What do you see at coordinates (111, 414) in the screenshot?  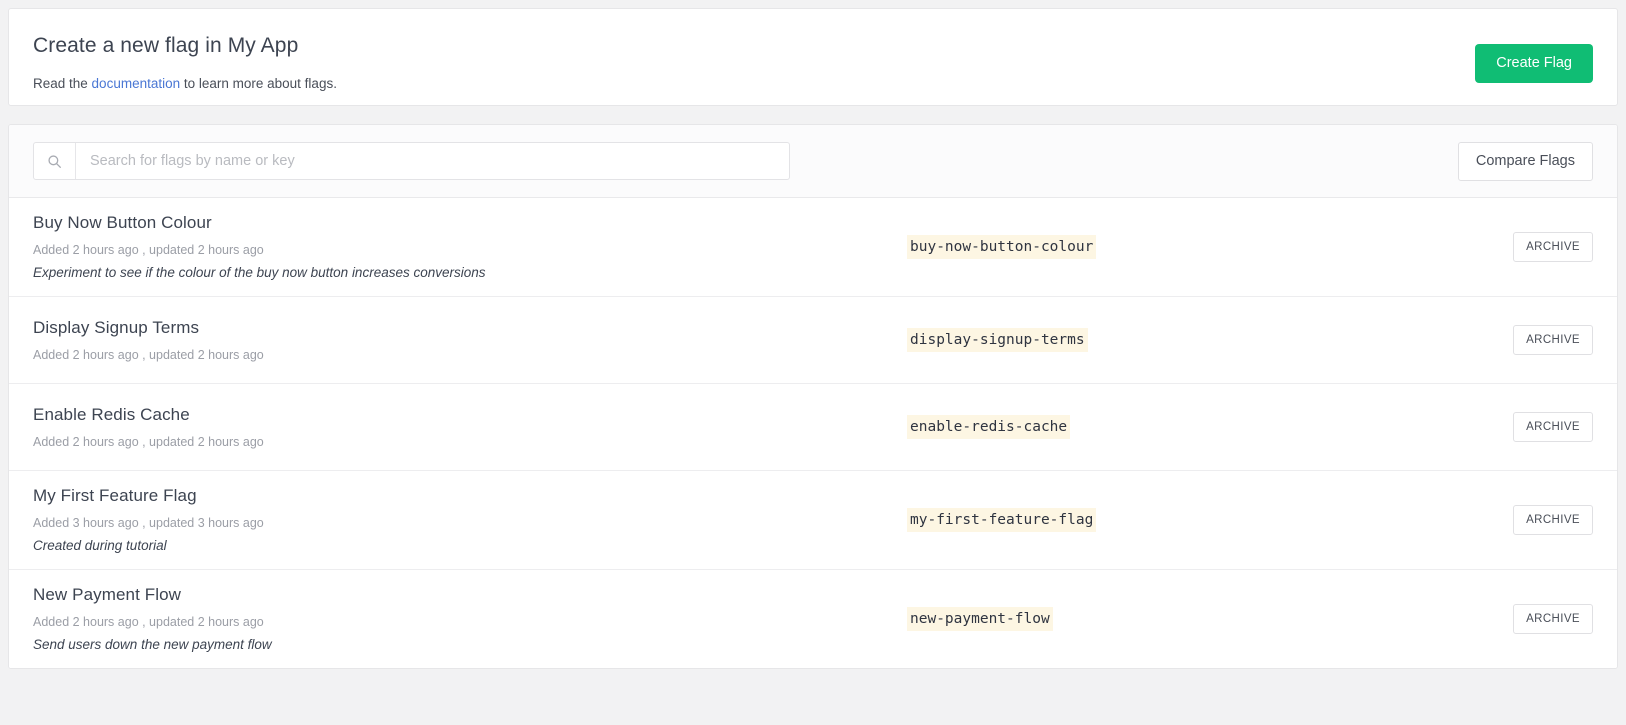 I see `flag-name: Enable Redis Cache` at bounding box center [111, 414].